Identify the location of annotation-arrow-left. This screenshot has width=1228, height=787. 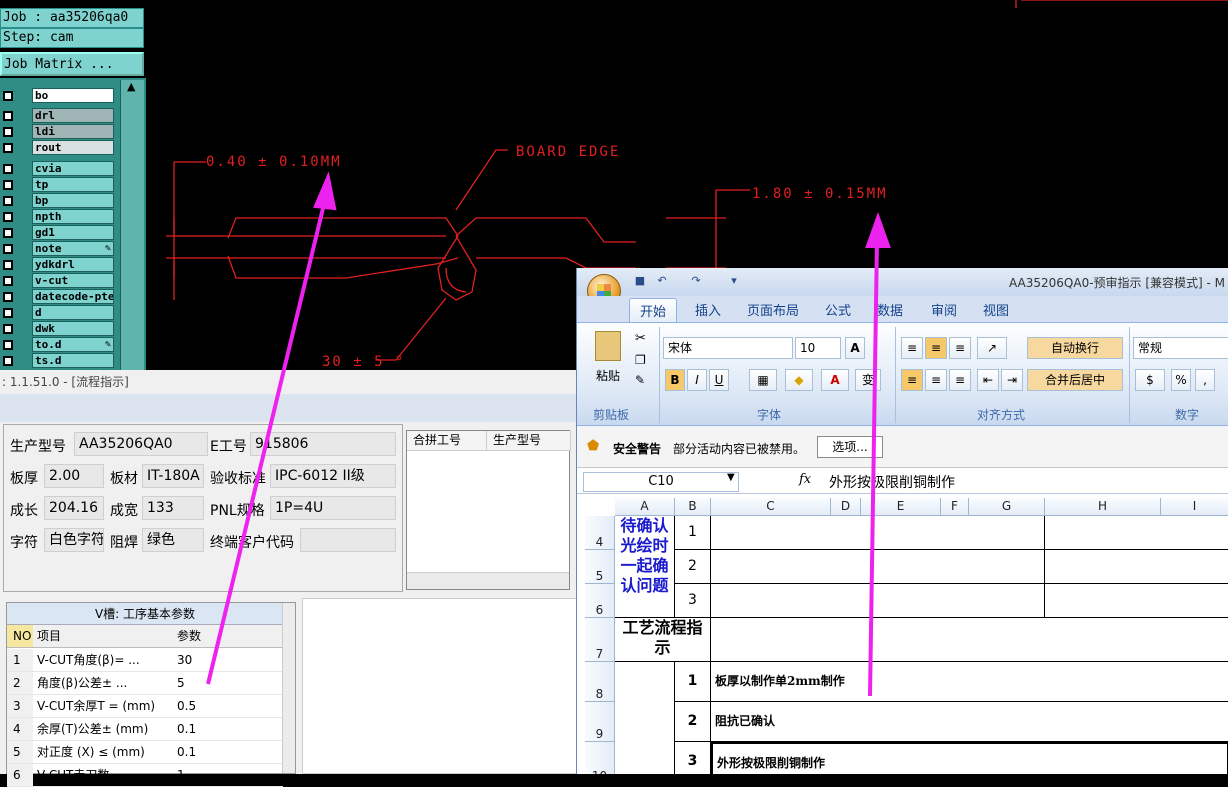
(266, 442).